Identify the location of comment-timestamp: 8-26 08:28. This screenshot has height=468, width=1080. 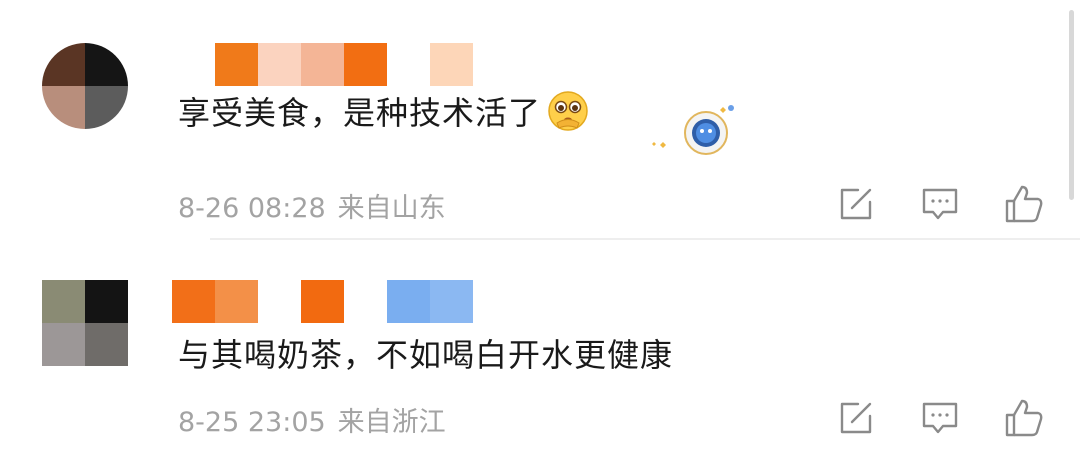
(252, 208).